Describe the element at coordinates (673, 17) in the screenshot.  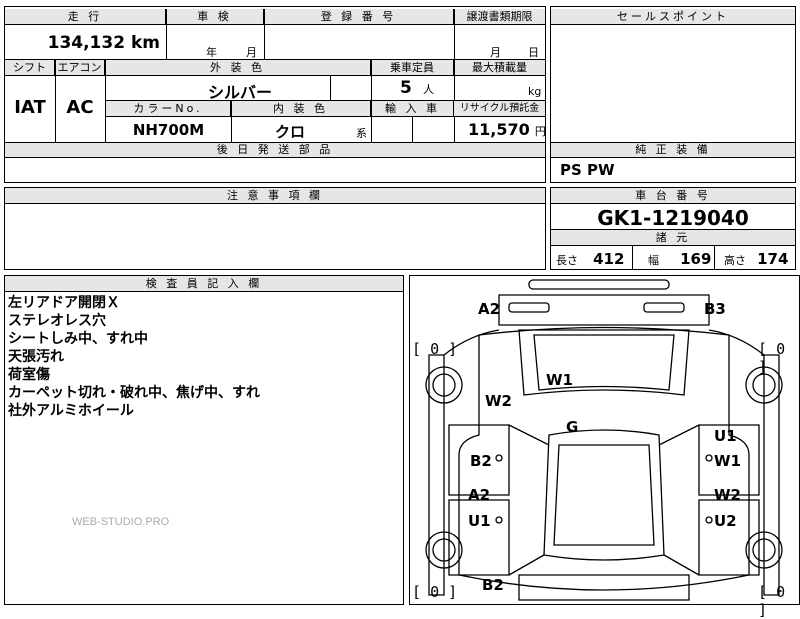
I see `header-sales-point: セールスポイント` at that location.